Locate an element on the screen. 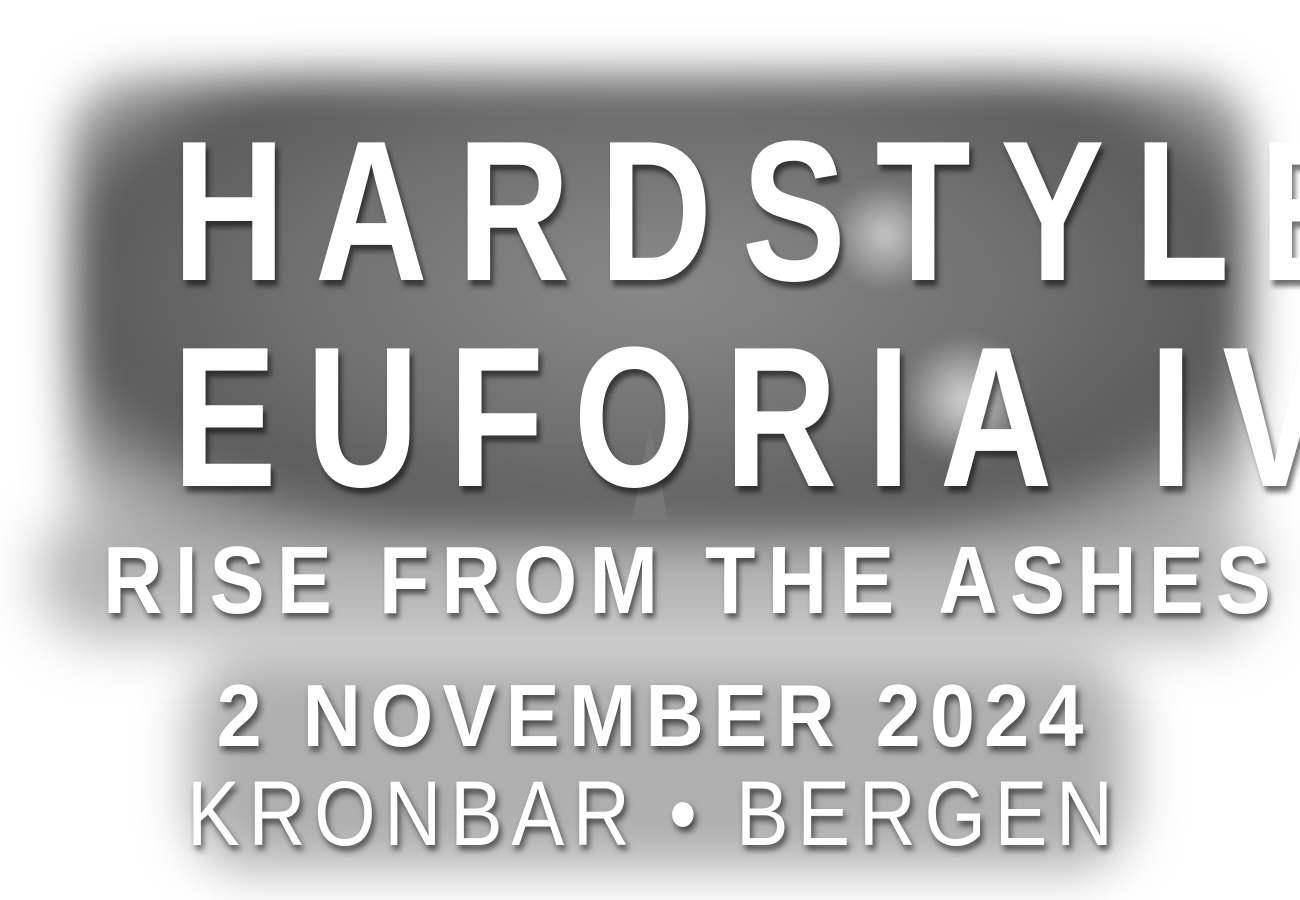 The image size is (1300, 900). event-date: 2 NOVEMBER 2024 is located at coordinates (654, 715).